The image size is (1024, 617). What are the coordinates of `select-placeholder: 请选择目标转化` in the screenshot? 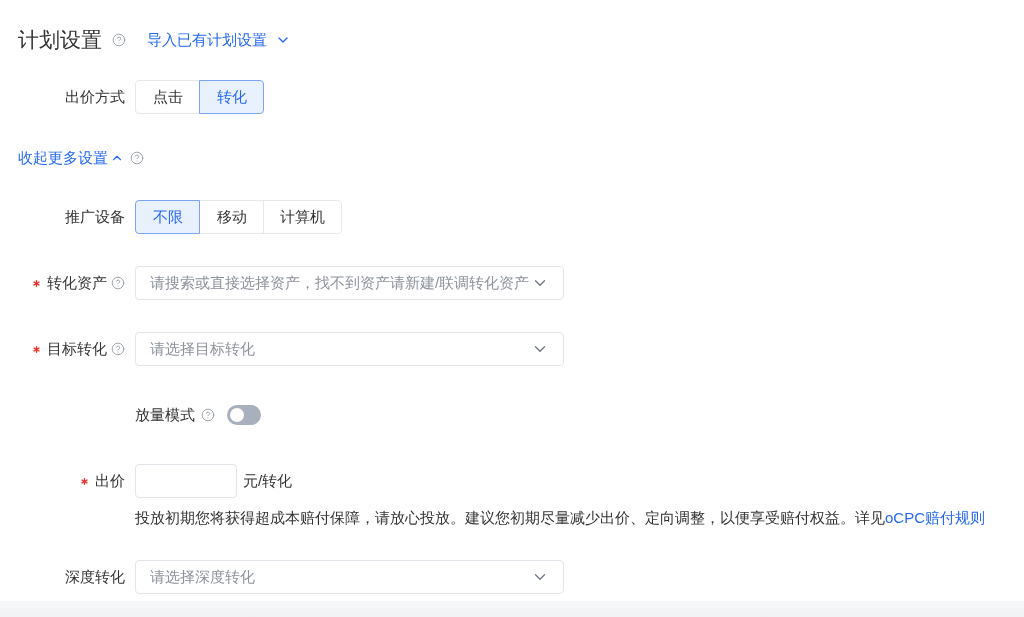 It's located at (202, 349).